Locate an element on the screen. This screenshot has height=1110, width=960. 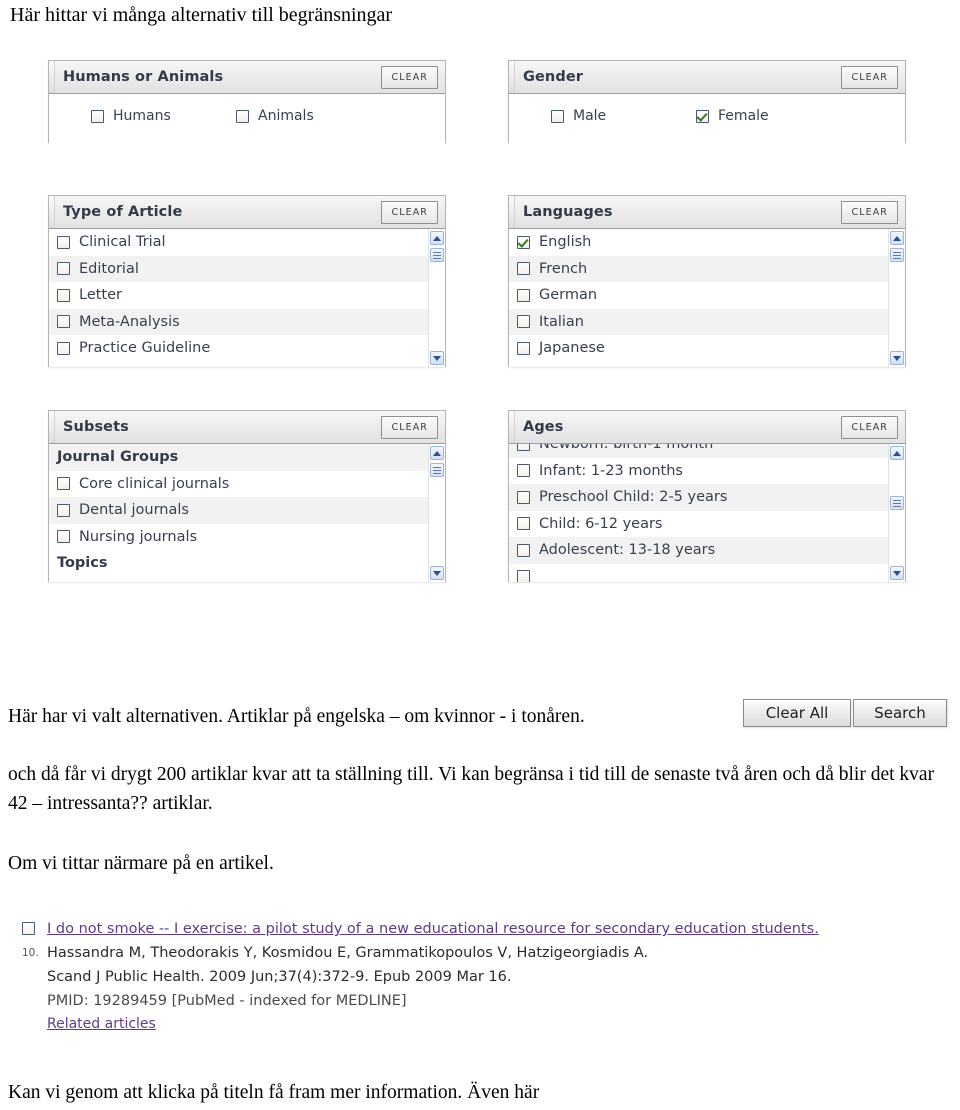
clear-button-subsets: CLEAR is located at coordinates (409, 427).